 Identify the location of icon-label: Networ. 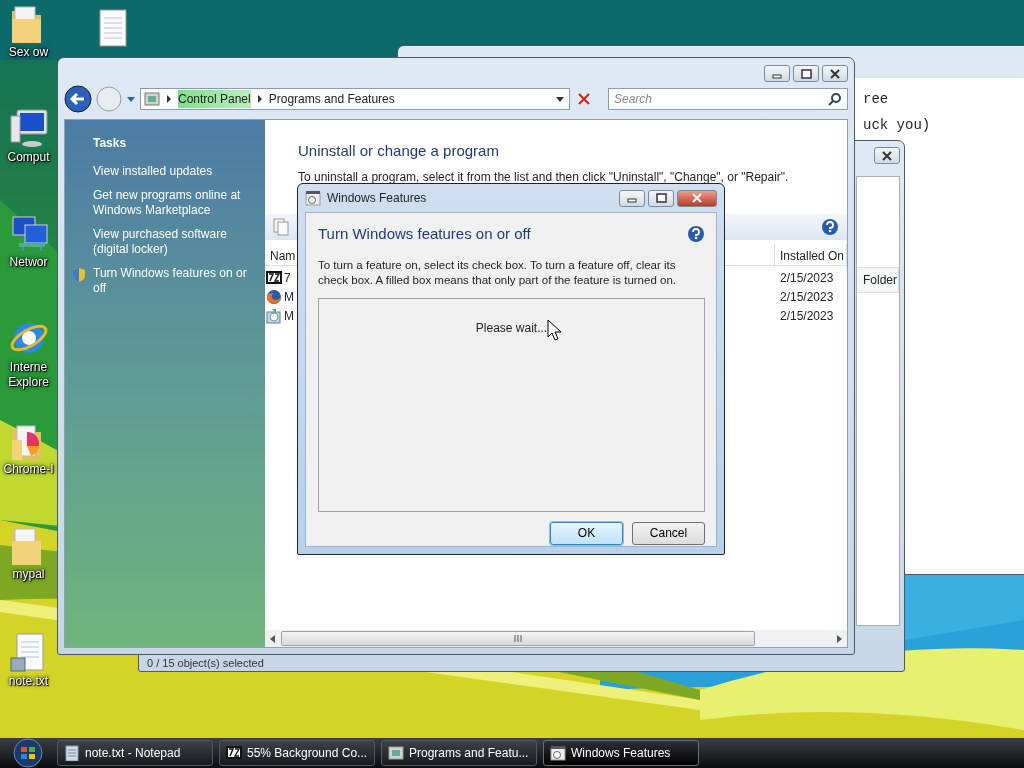
(28, 262).